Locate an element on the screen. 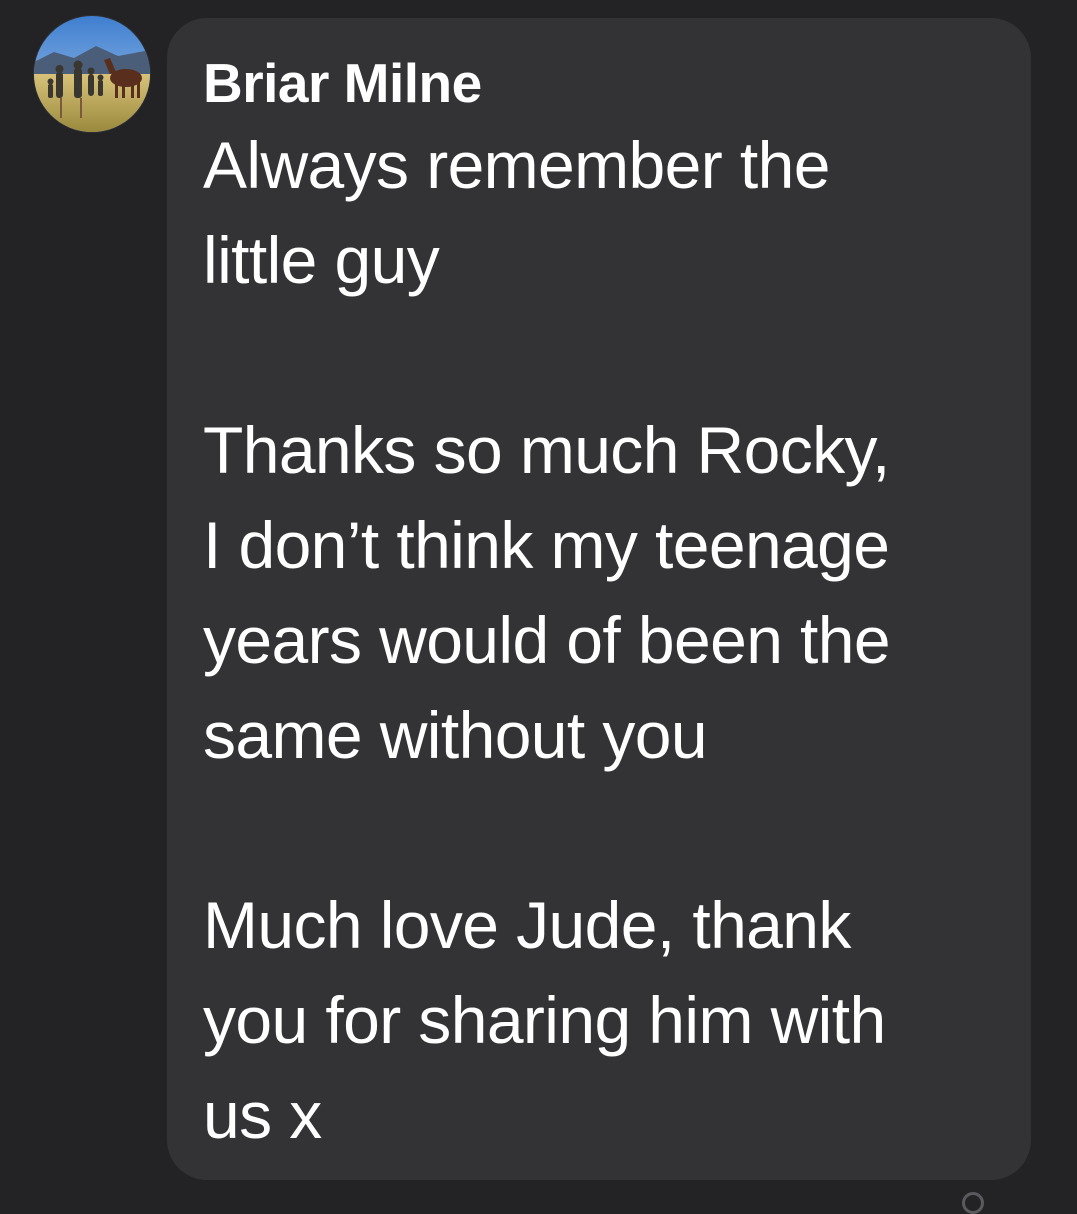  avatar is located at coordinates (92, 74).